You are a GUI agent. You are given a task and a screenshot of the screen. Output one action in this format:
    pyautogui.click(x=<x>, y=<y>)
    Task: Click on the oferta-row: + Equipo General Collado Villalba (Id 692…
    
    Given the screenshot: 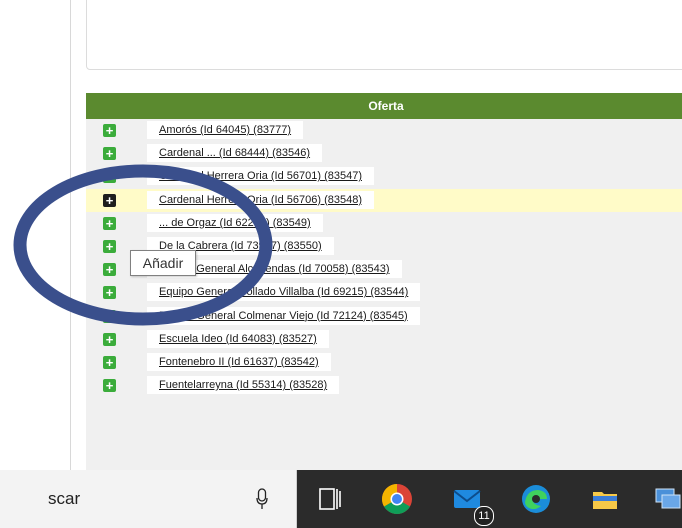 What is the action you would take?
    pyautogui.click(x=384, y=292)
    